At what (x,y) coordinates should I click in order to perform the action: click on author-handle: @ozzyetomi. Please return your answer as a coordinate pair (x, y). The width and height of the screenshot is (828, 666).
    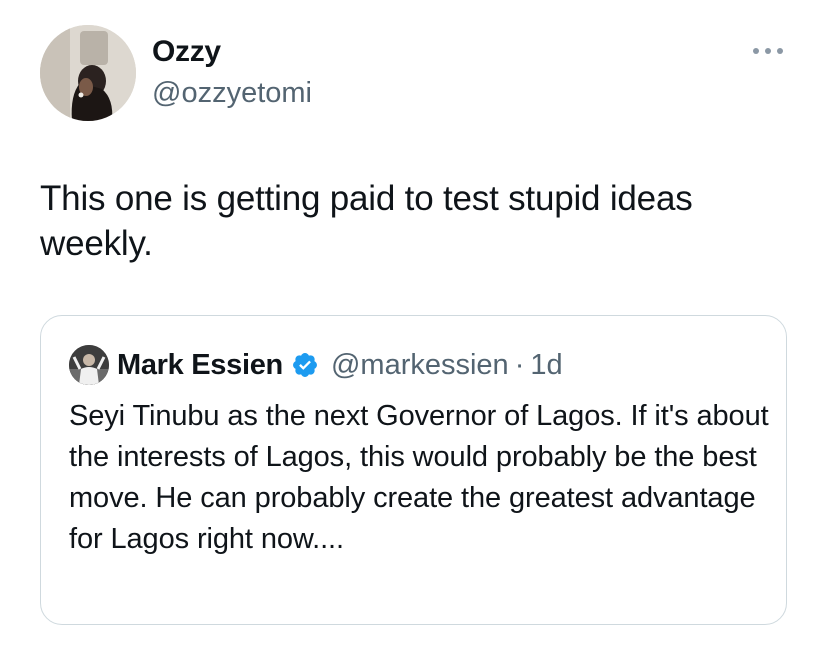
    Looking at the image, I should click on (232, 93).